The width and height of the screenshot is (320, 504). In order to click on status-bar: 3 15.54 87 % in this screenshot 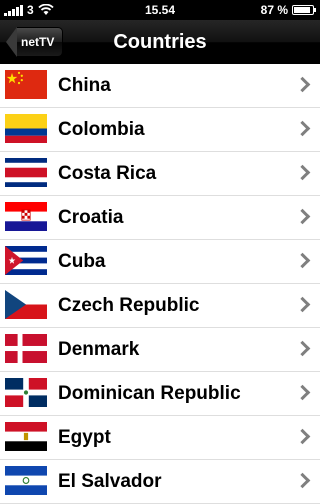, I will do `click(160, 10)`.